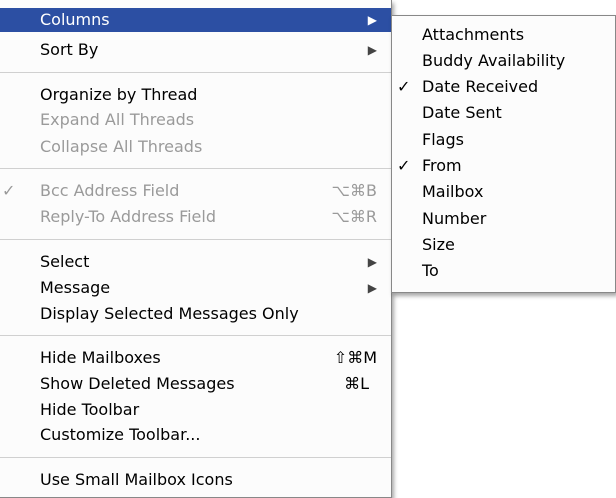  What do you see at coordinates (430, 270) in the screenshot?
I see `submenu-item-to-label: To` at bounding box center [430, 270].